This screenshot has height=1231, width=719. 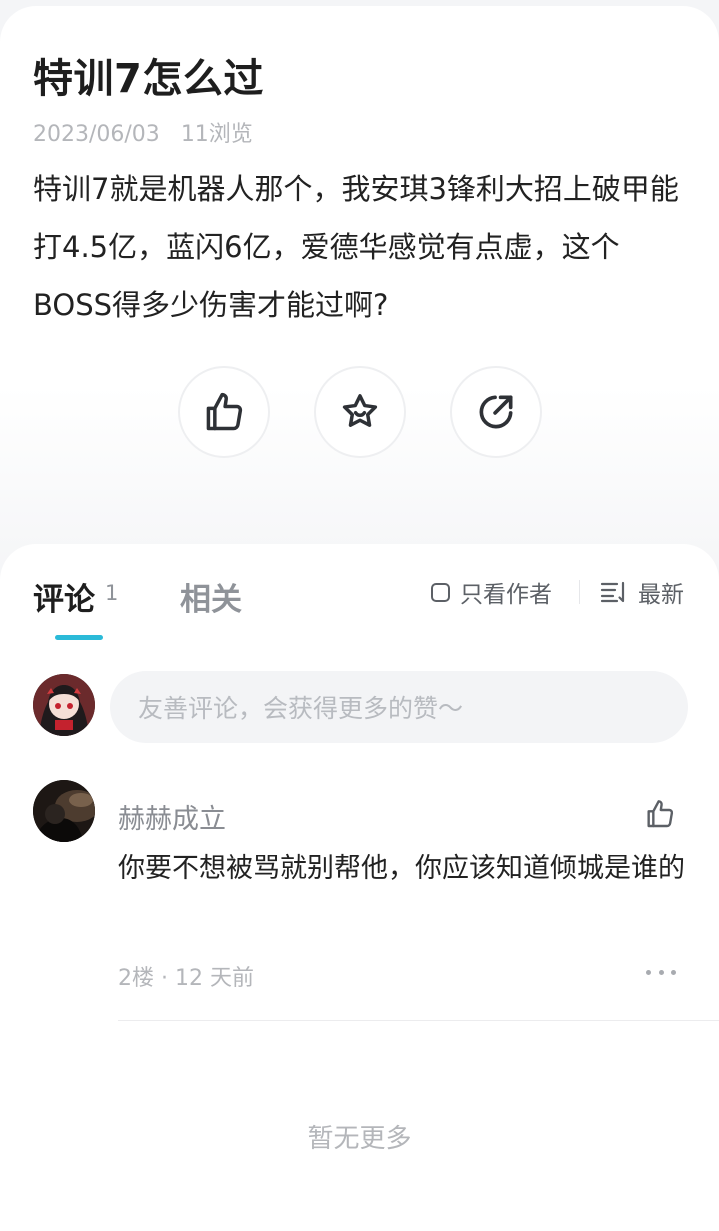 I want to click on active-tab-indicator, so click(x=79, y=637).